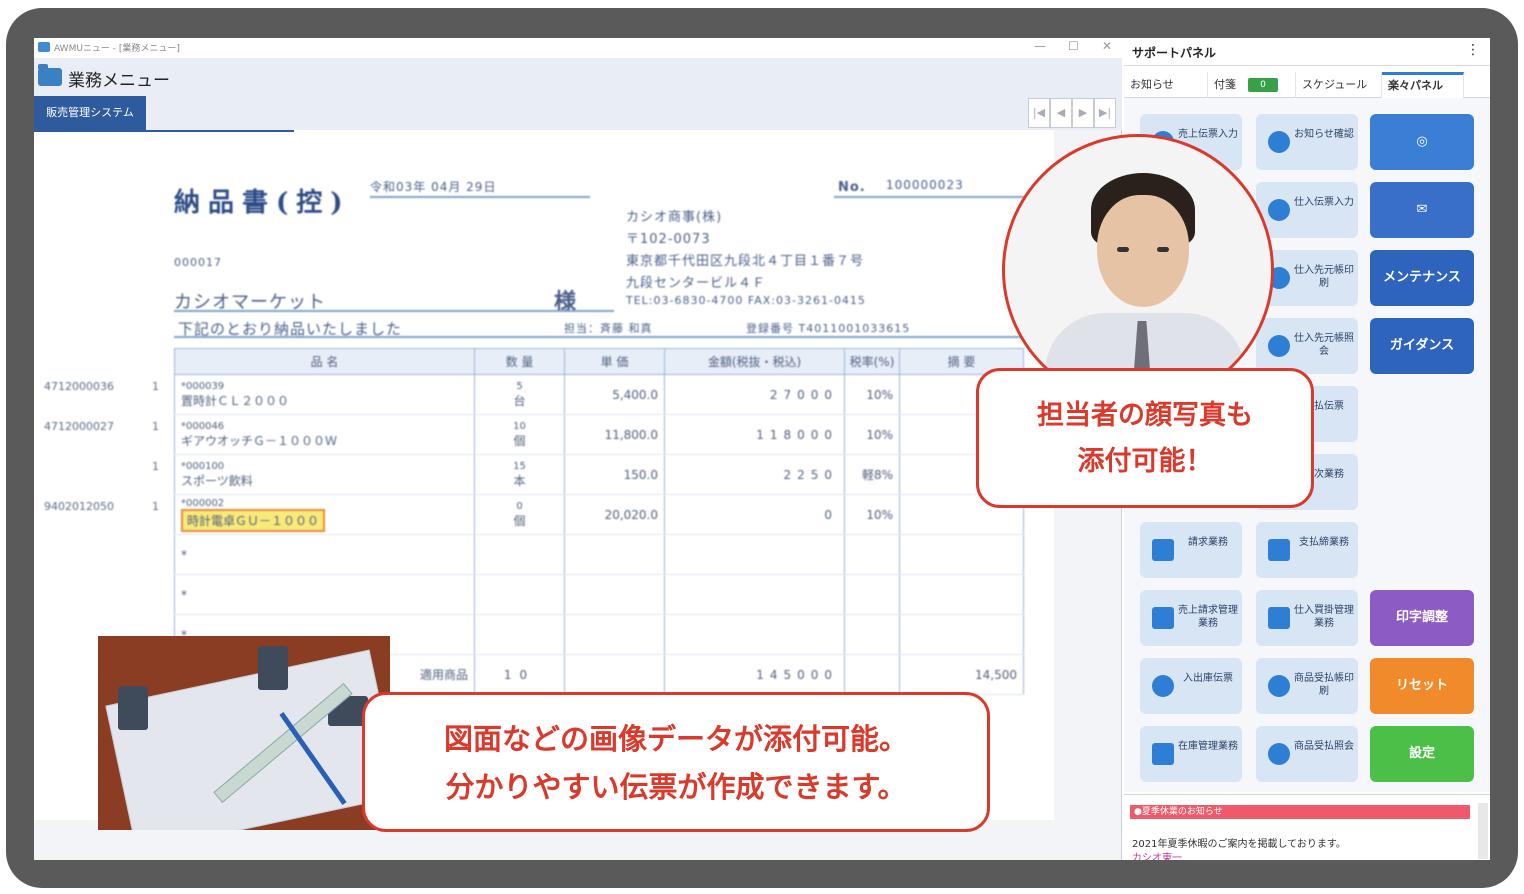 This screenshot has height=894, width=1524. What do you see at coordinates (1307, 52) in the screenshot?
I see `support-panel-header: サポートパネル ⋮` at bounding box center [1307, 52].